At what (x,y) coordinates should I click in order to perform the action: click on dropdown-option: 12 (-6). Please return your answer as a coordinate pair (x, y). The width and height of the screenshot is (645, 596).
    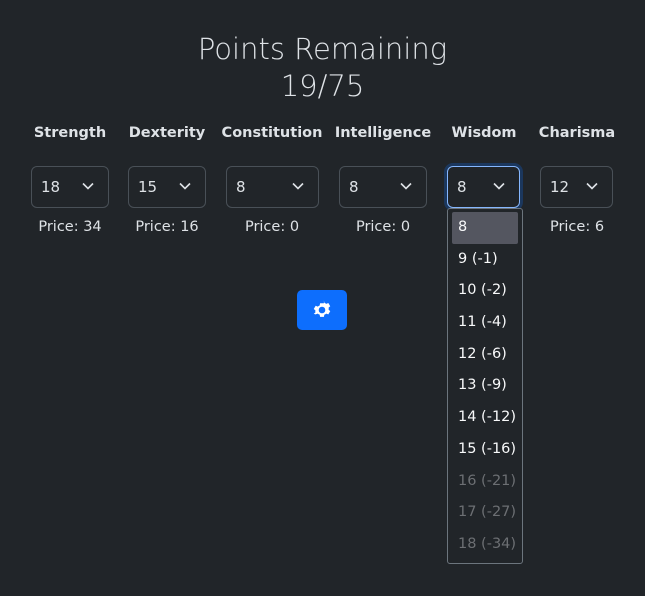
    Looking at the image, I should click on (485, 355).